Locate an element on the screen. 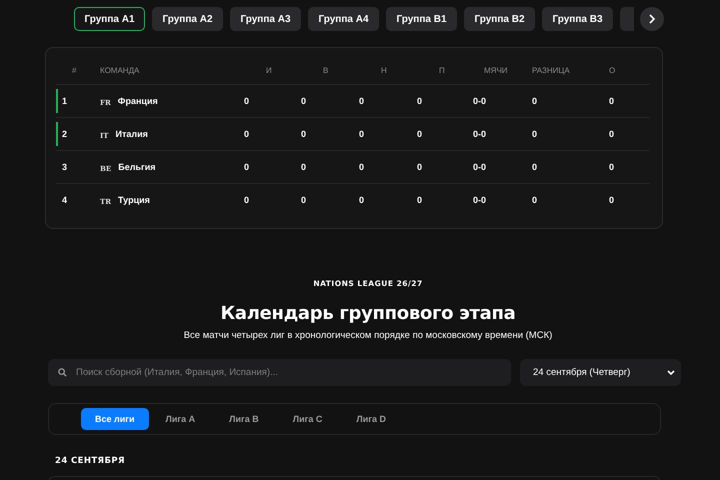  column-header: РАЗНИЦА is located at coordinates (551, 70).